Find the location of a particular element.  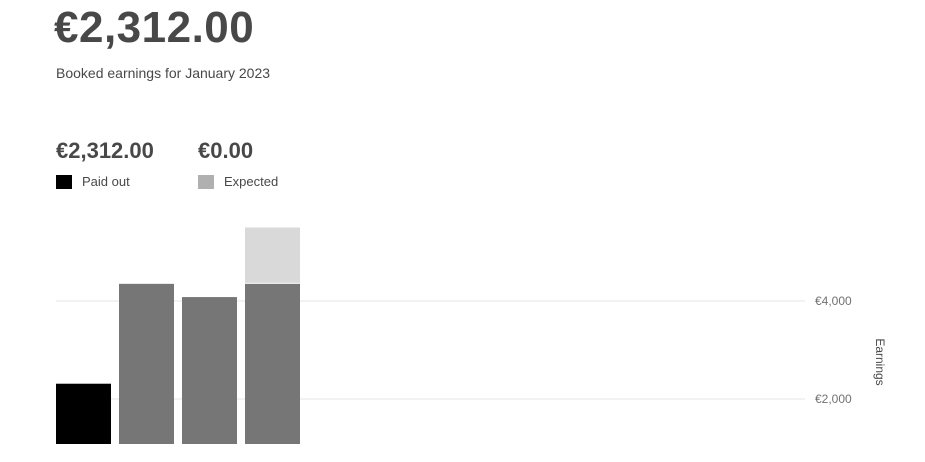

expected-legend: Expected is located at coordinates (238, 181).